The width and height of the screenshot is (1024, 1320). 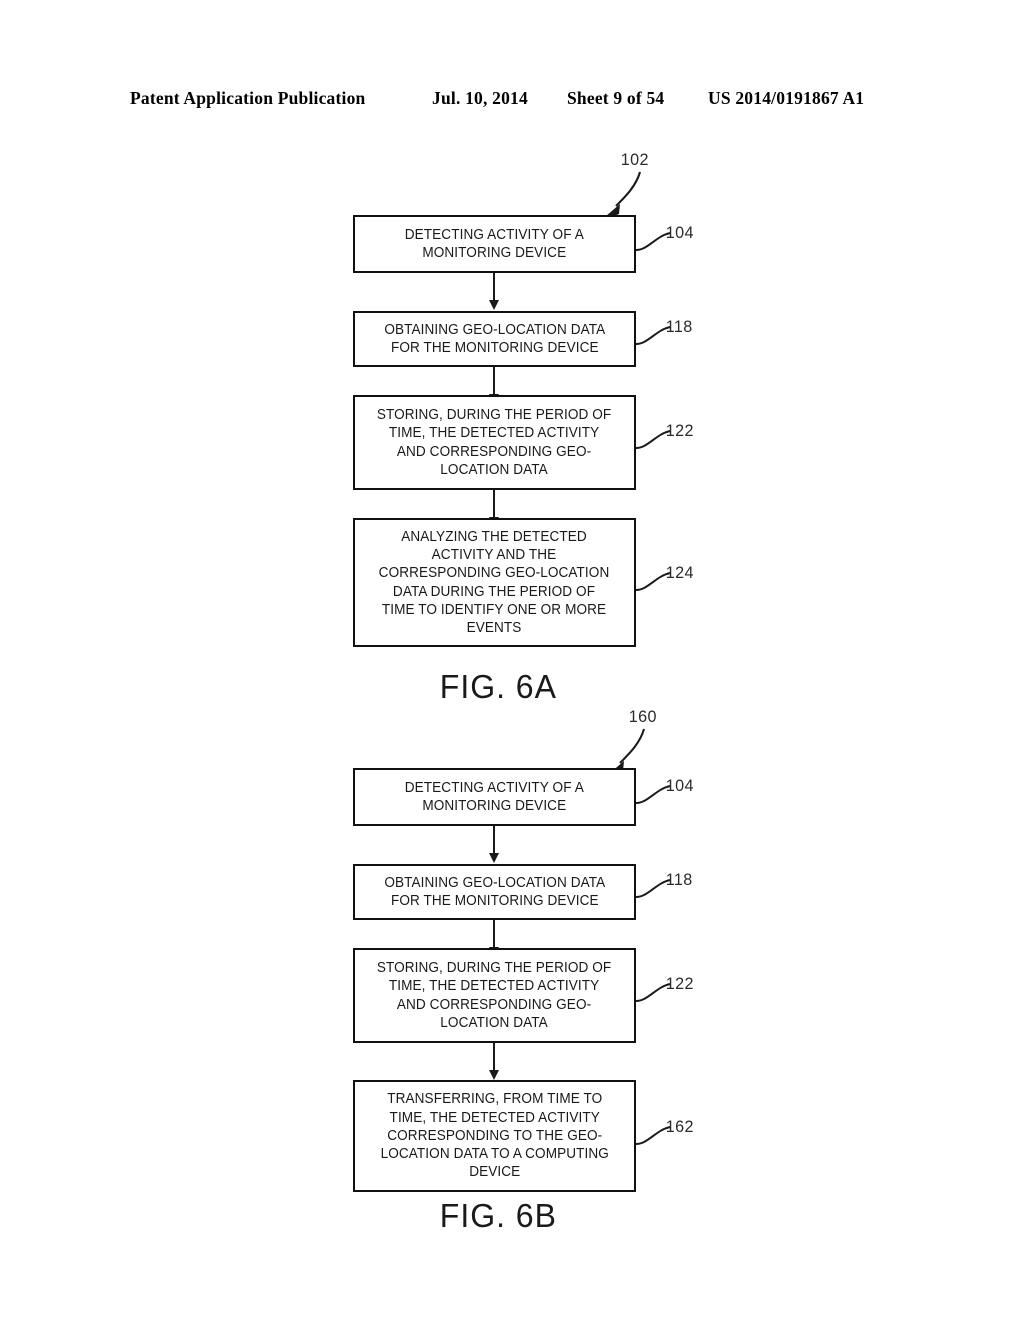 What do you see at coordinates (679, 572) in the screenshot?
I see `reference-numeral-124: 124` at bounding box center [679, 572].